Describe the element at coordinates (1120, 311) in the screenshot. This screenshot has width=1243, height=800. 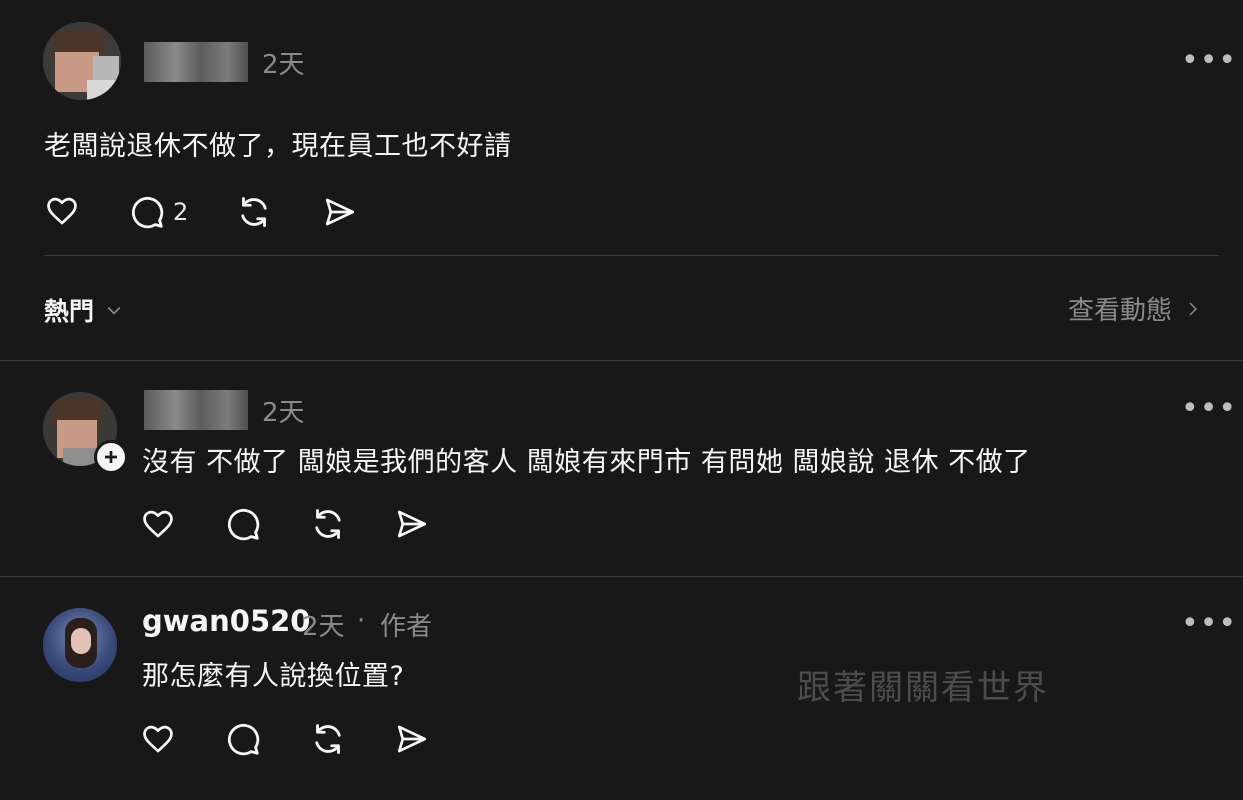
I see `view-activity-label: 查看動態` at that location.